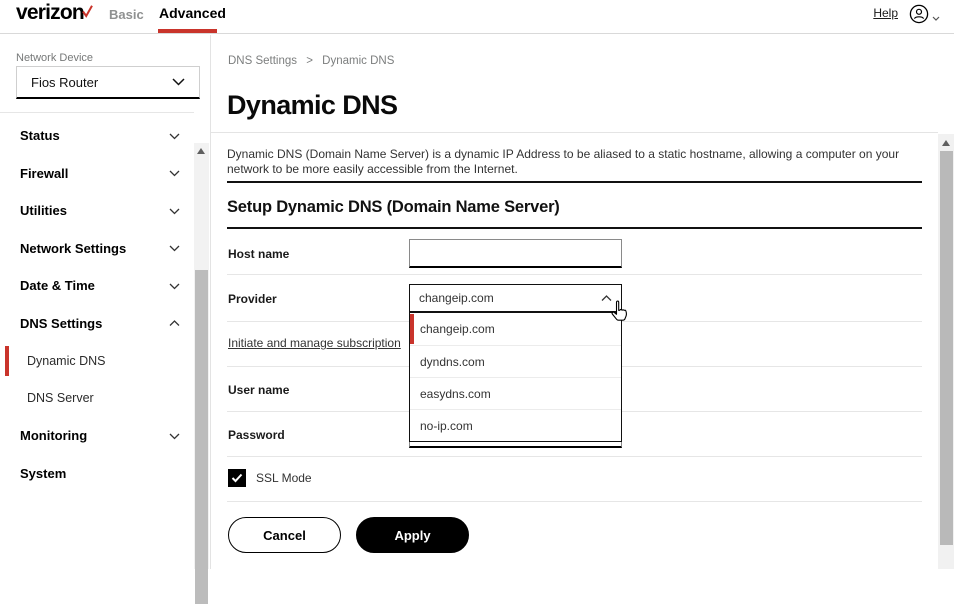 The width and height of the screenshot is (954, 604). I want to click on provider-select: changeip.com, so click(515, 298).